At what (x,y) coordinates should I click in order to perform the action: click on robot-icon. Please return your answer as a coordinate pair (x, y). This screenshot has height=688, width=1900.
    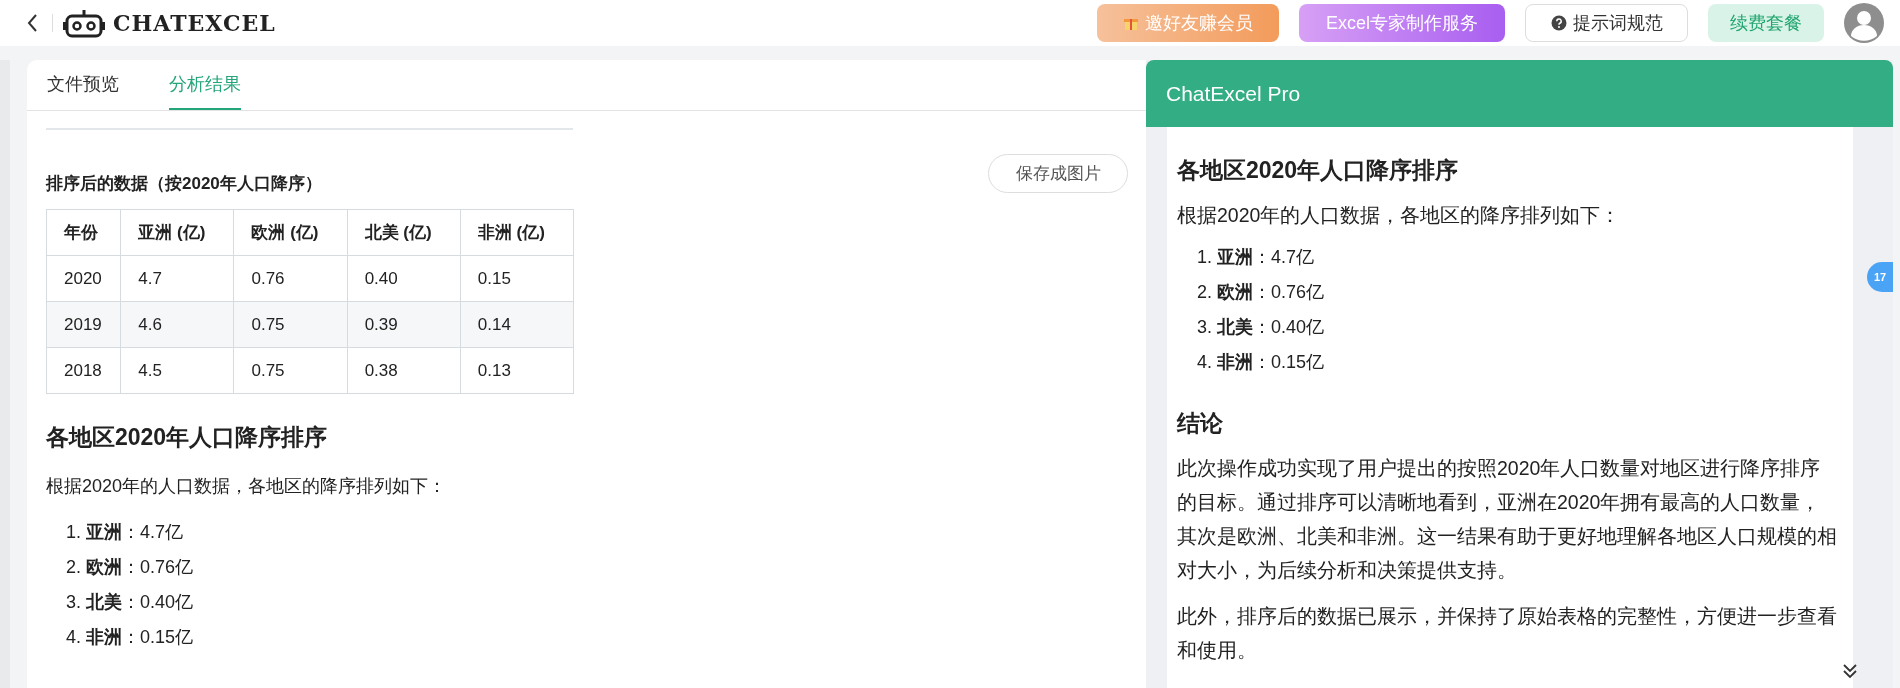
    Looking at the image, I should click on (84, 23).